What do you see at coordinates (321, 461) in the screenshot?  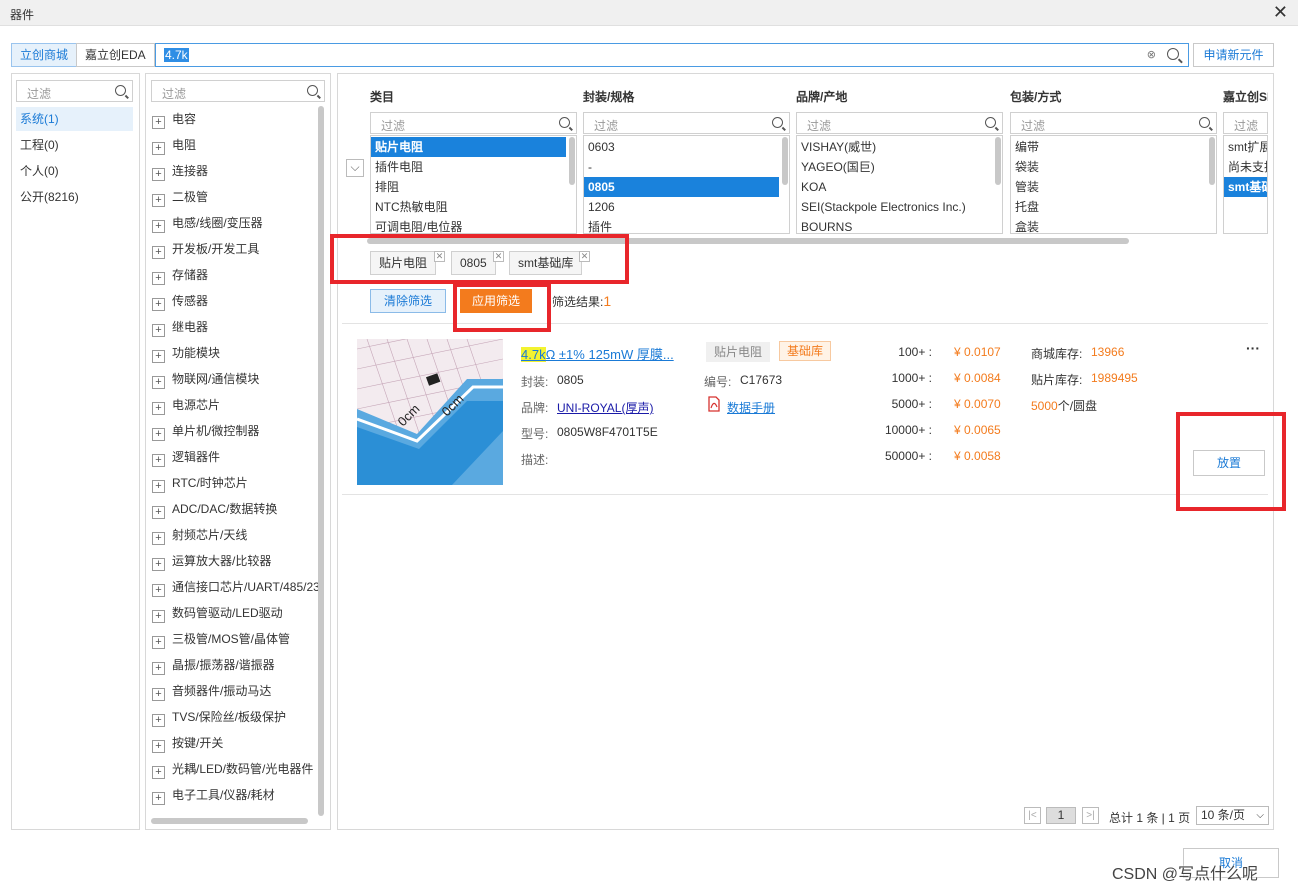 I see `category-scrollbar` at bounding box center [321, 461].